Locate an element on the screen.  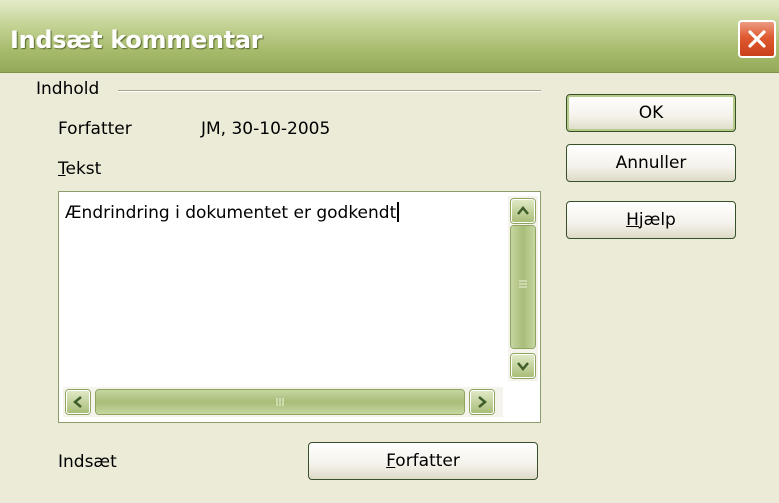
insert-label: Indsæt is located at coordinates (87, 462).